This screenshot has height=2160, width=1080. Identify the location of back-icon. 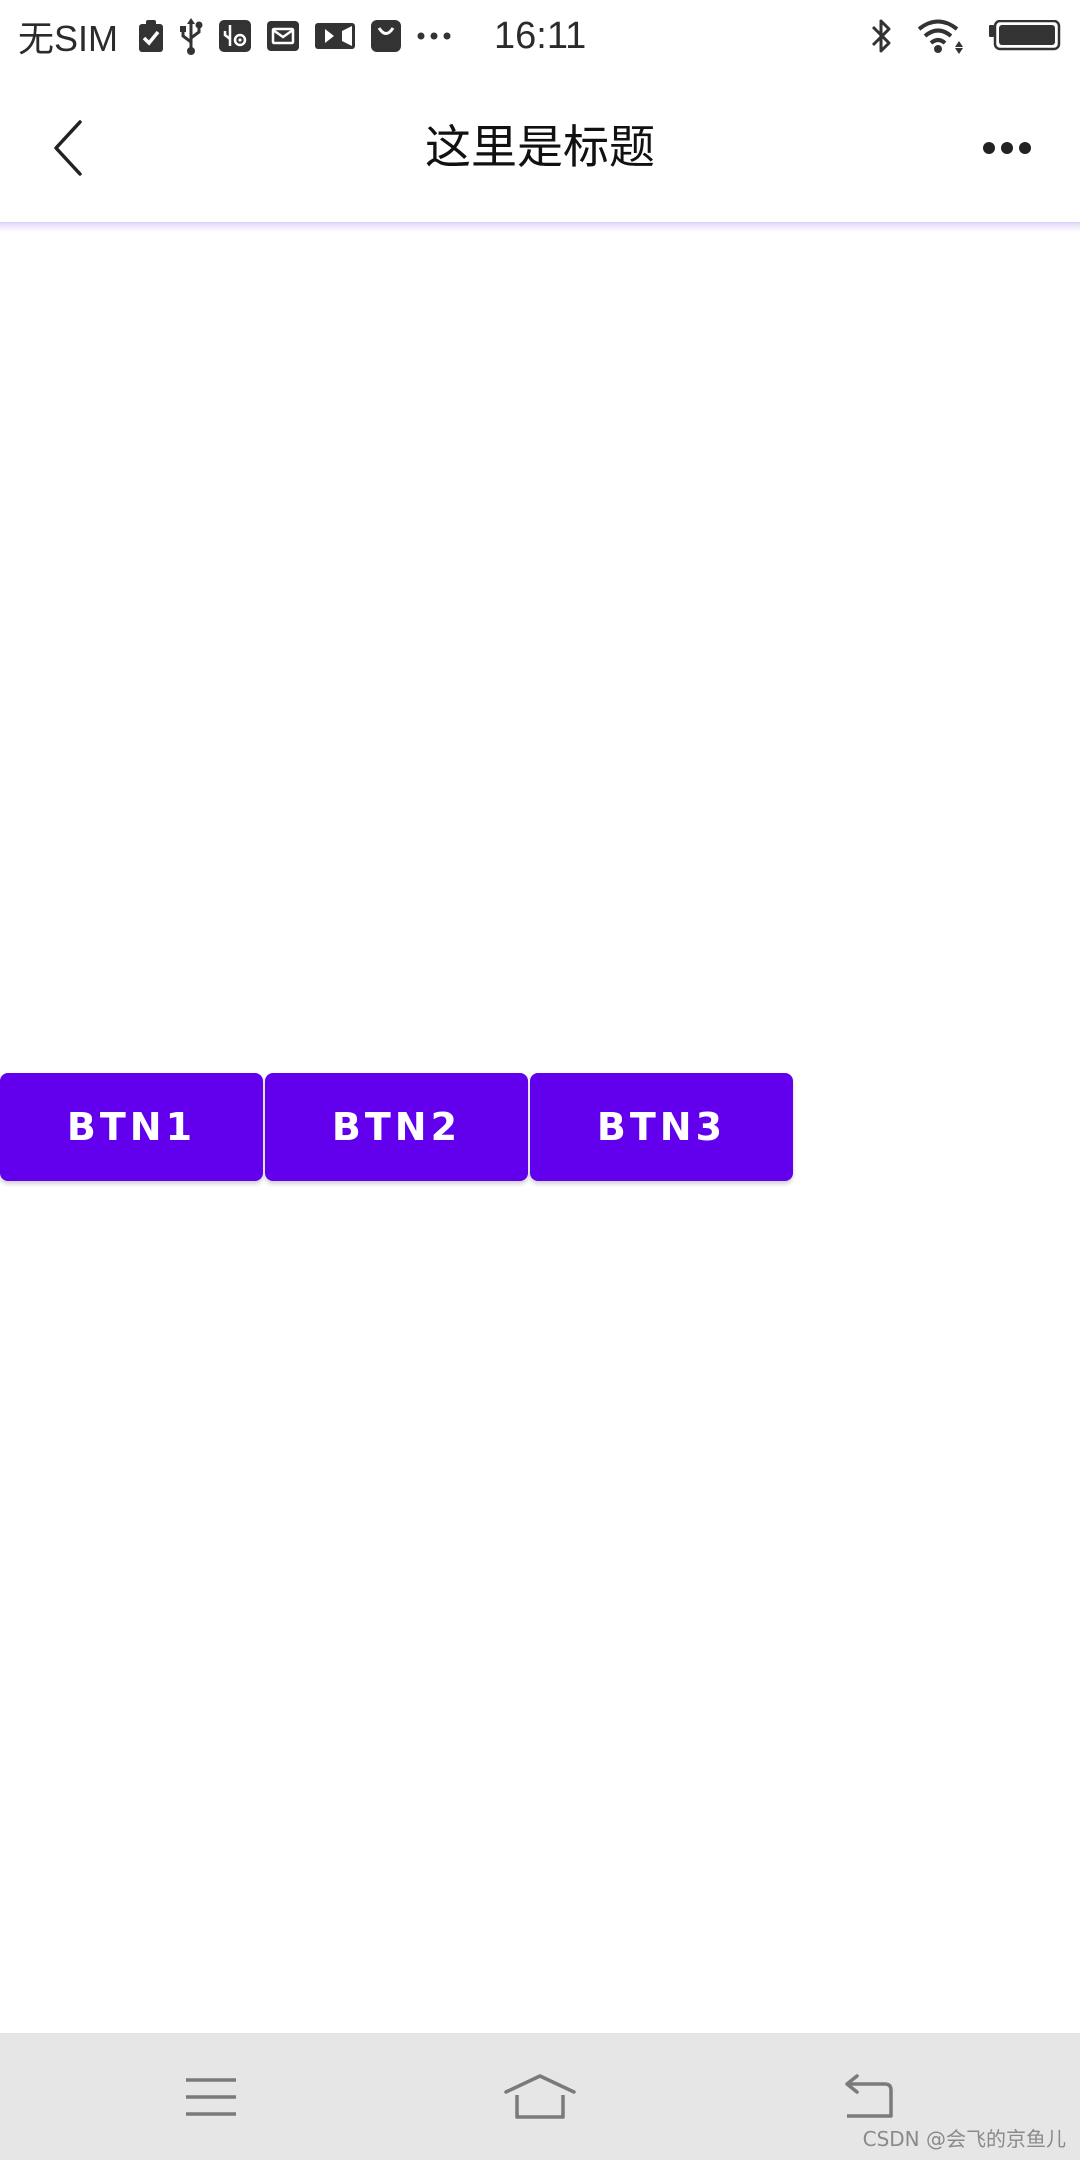
(869, 2095).